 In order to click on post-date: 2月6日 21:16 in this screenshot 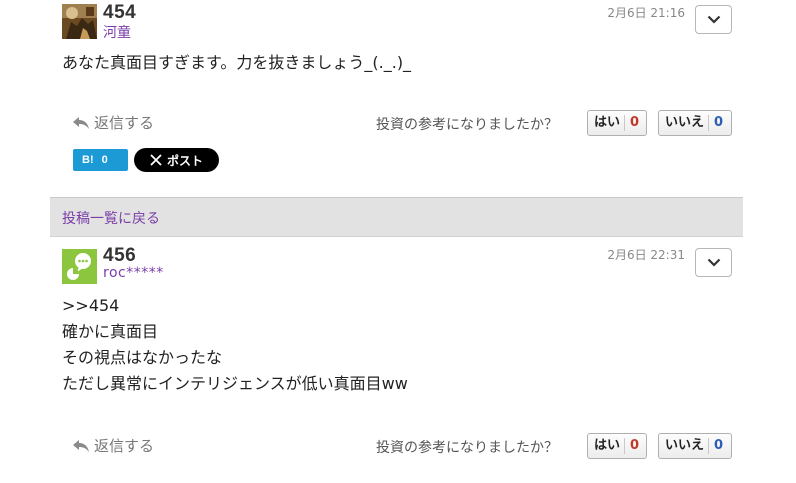, I will do `click(646, 13)`.